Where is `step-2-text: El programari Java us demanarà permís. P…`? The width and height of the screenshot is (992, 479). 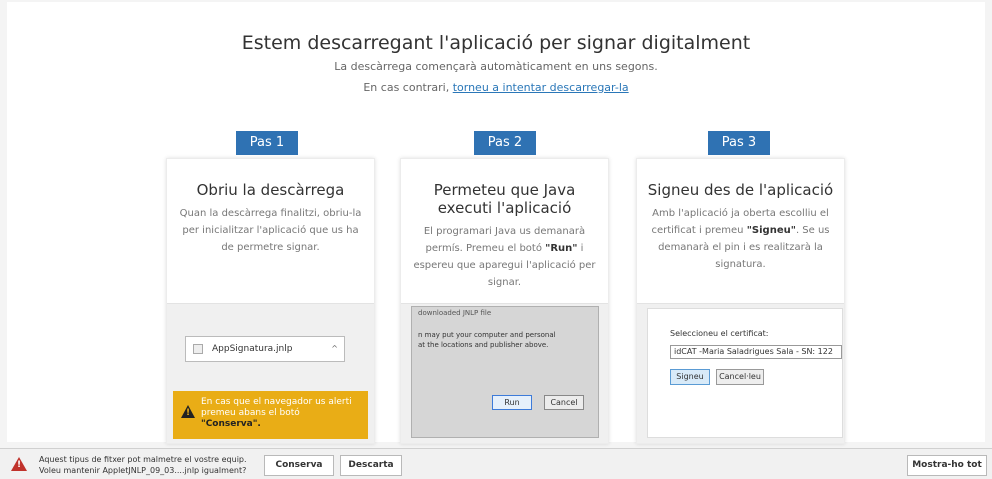
step-2-text: El programari Java us demanarà permís. P… is located at coordinates (504, 257).